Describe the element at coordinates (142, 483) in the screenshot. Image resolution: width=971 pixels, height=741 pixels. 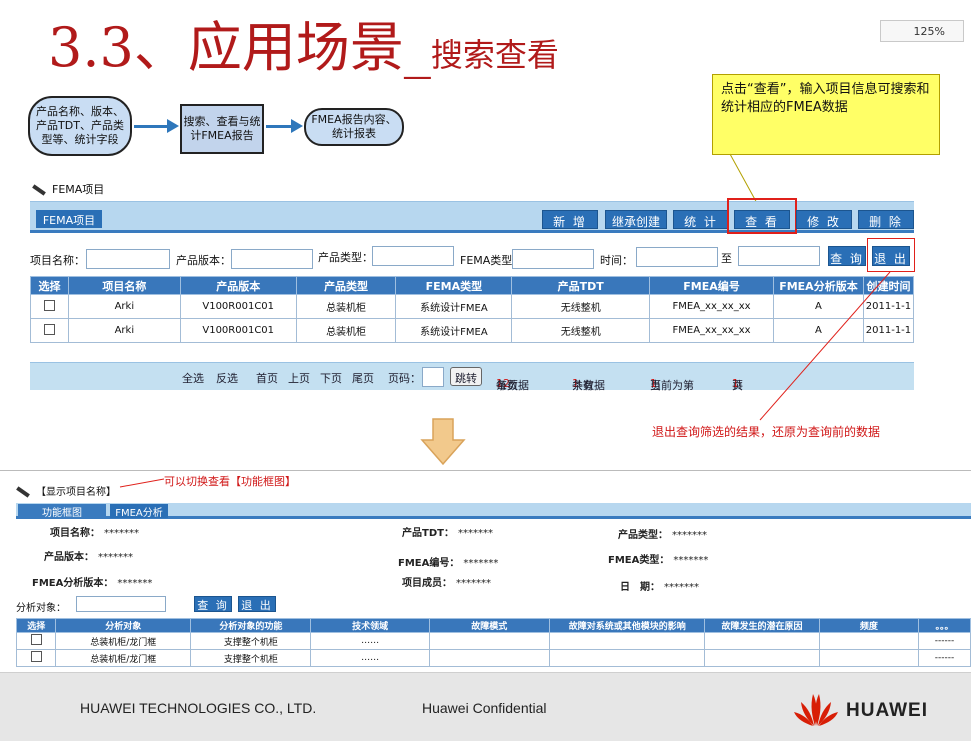
I see `switch-pointer-line` at that location.